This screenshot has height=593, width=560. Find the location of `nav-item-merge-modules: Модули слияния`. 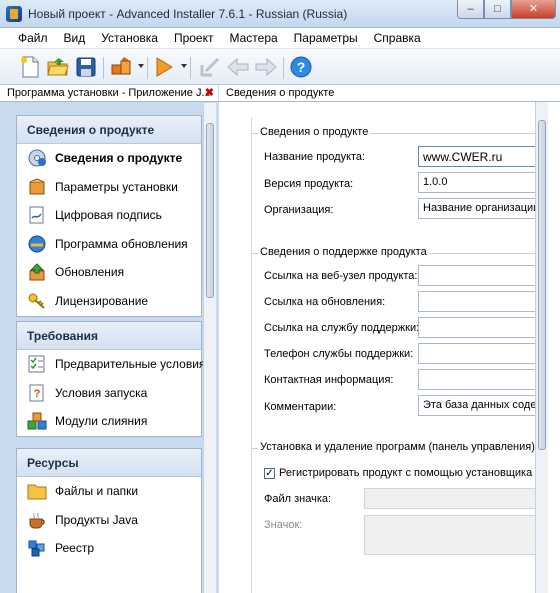

nav-item-merge-modules: Модули слияния is located at coordinates (109, 421).